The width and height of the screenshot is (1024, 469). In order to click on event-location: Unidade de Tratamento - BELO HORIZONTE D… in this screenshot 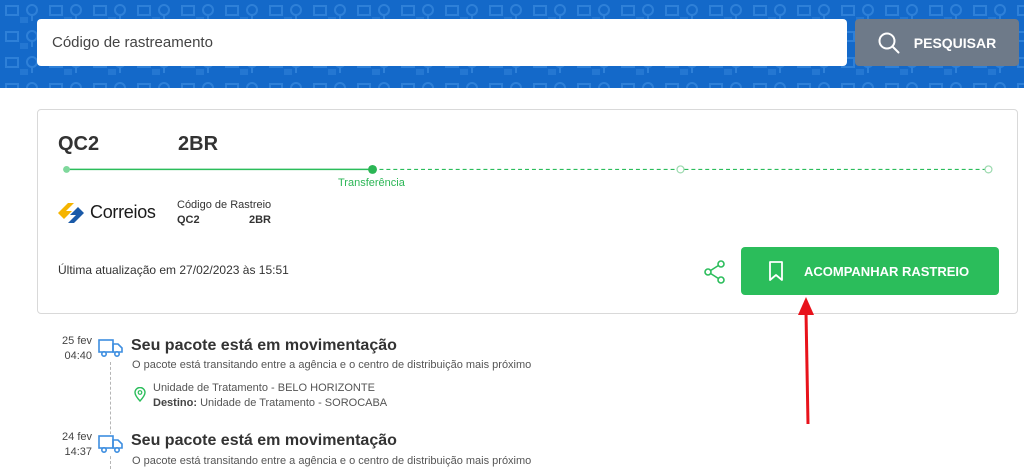, I will do `click(270, 396)`.